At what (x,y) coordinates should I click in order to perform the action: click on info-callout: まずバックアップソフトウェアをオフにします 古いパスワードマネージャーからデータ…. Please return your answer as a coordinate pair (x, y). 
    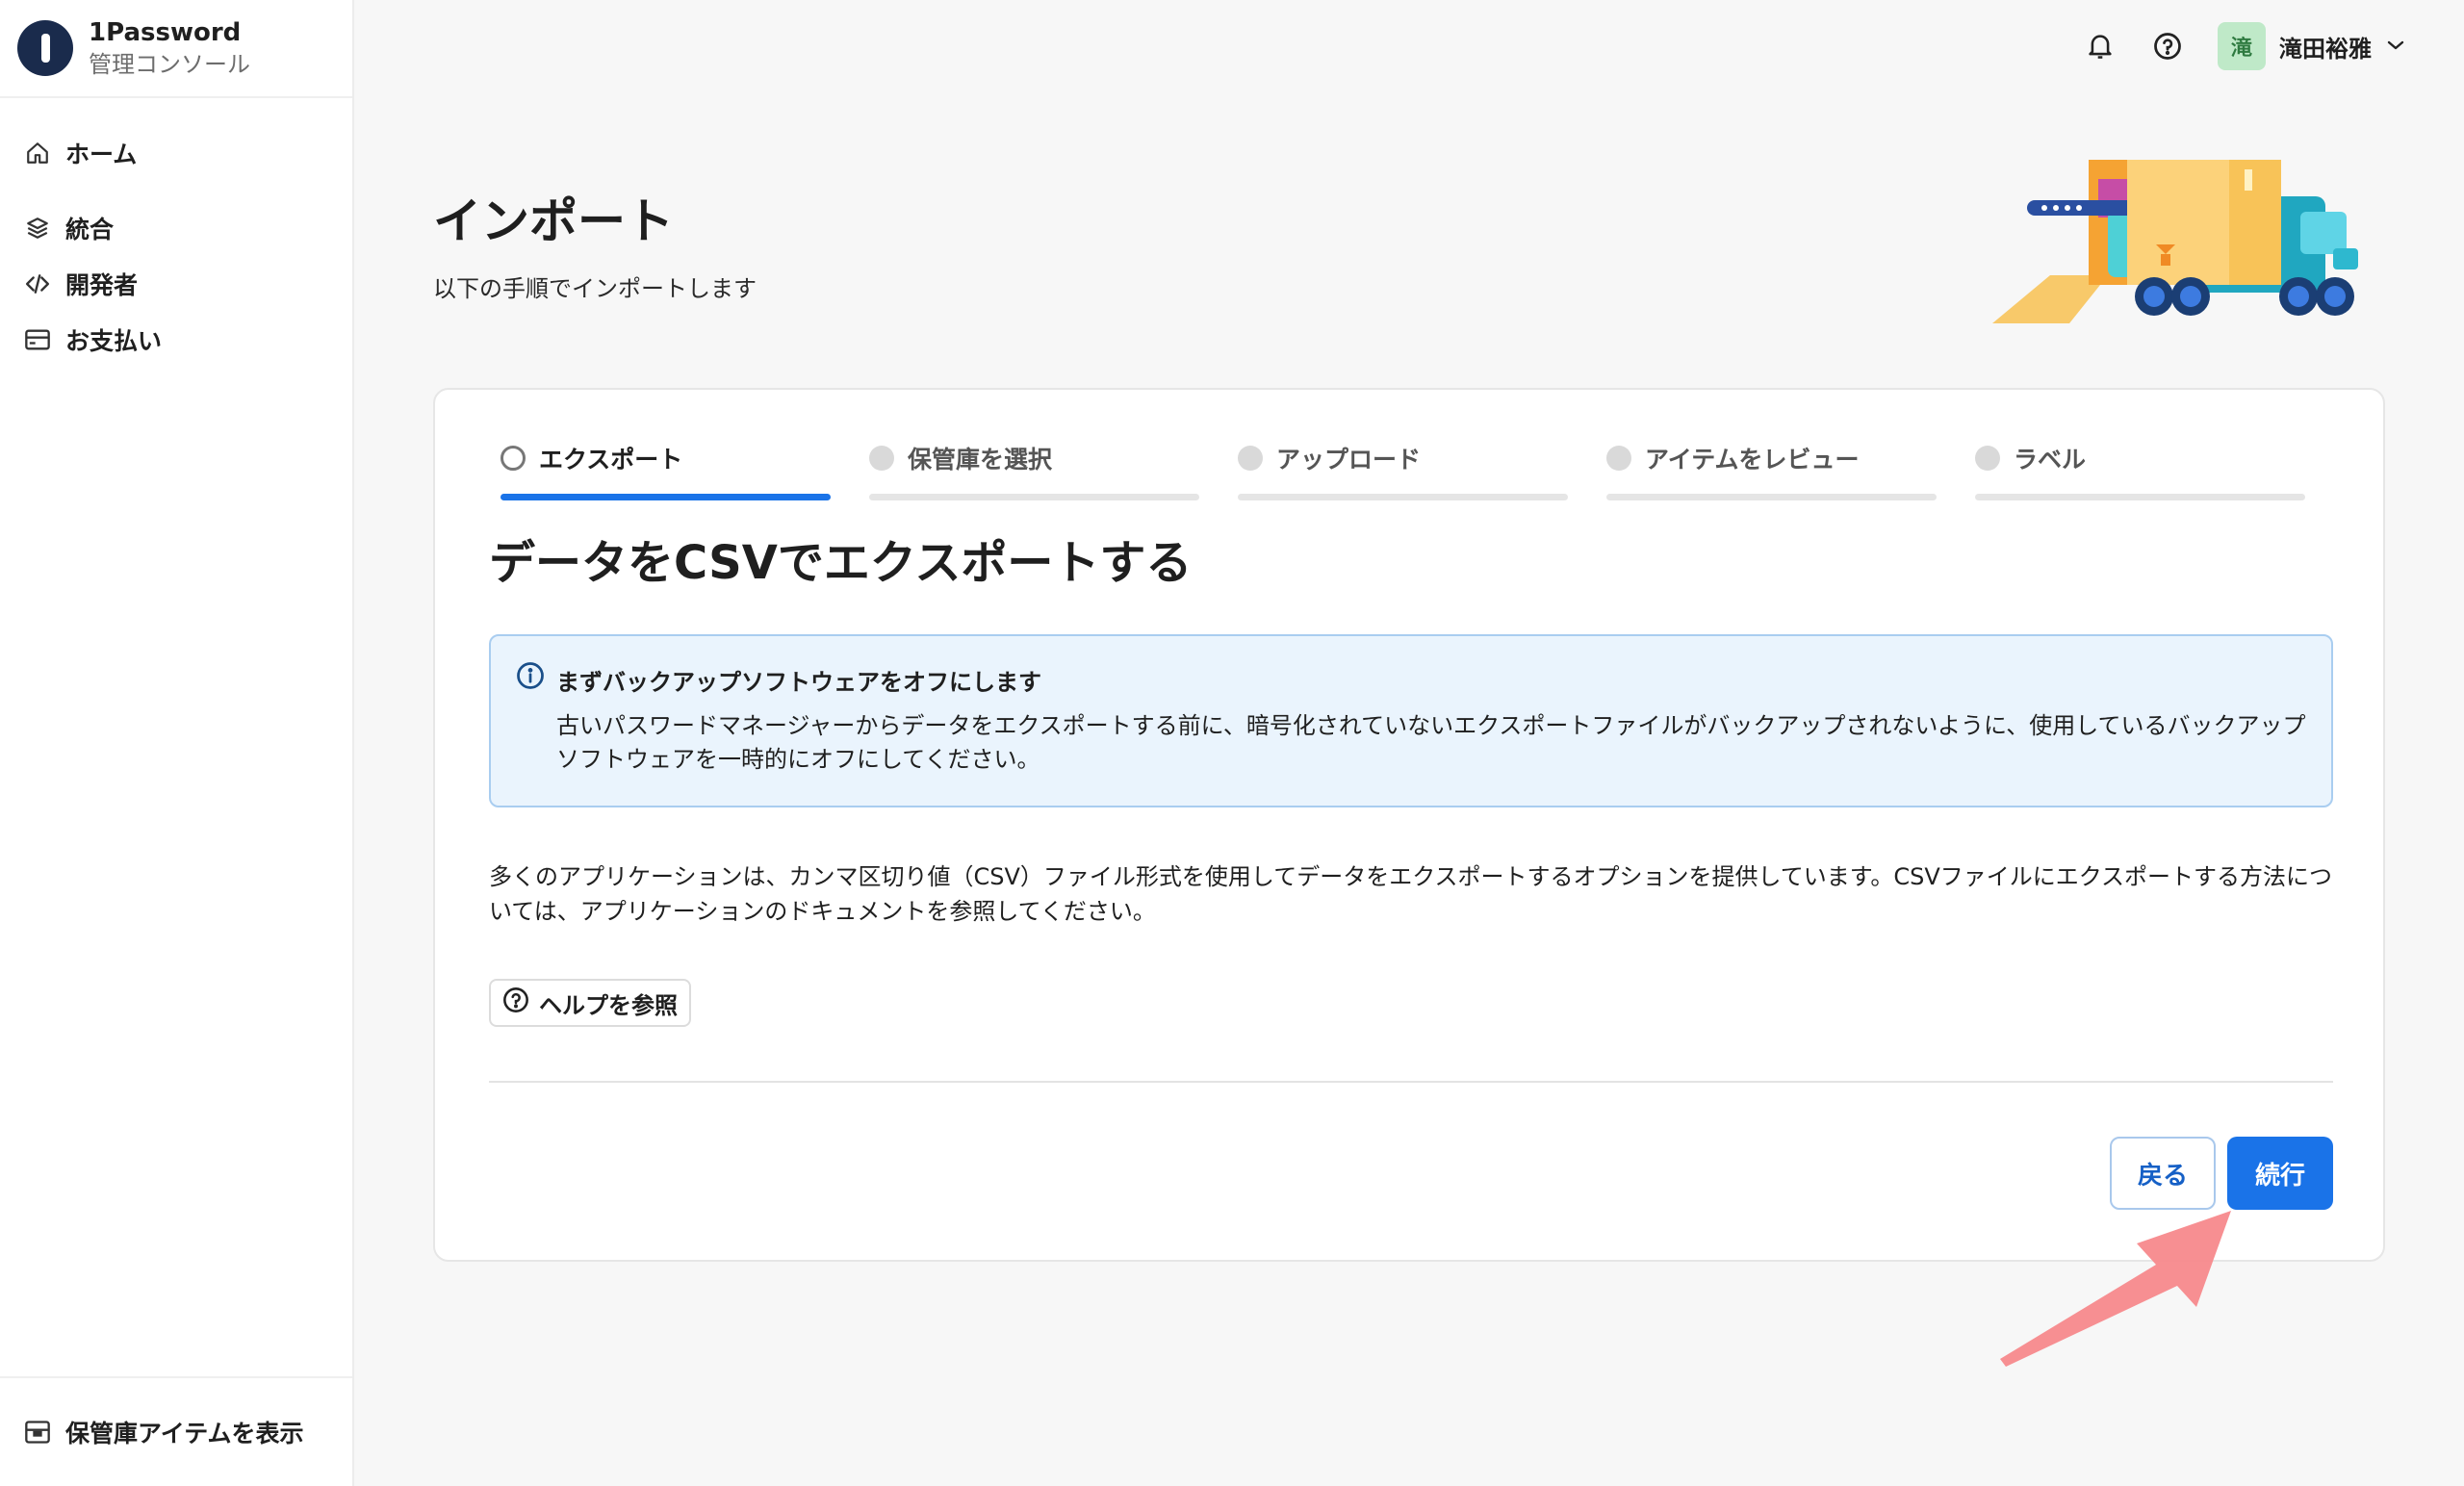
    Looking at the image, I should click on (1411, 721).